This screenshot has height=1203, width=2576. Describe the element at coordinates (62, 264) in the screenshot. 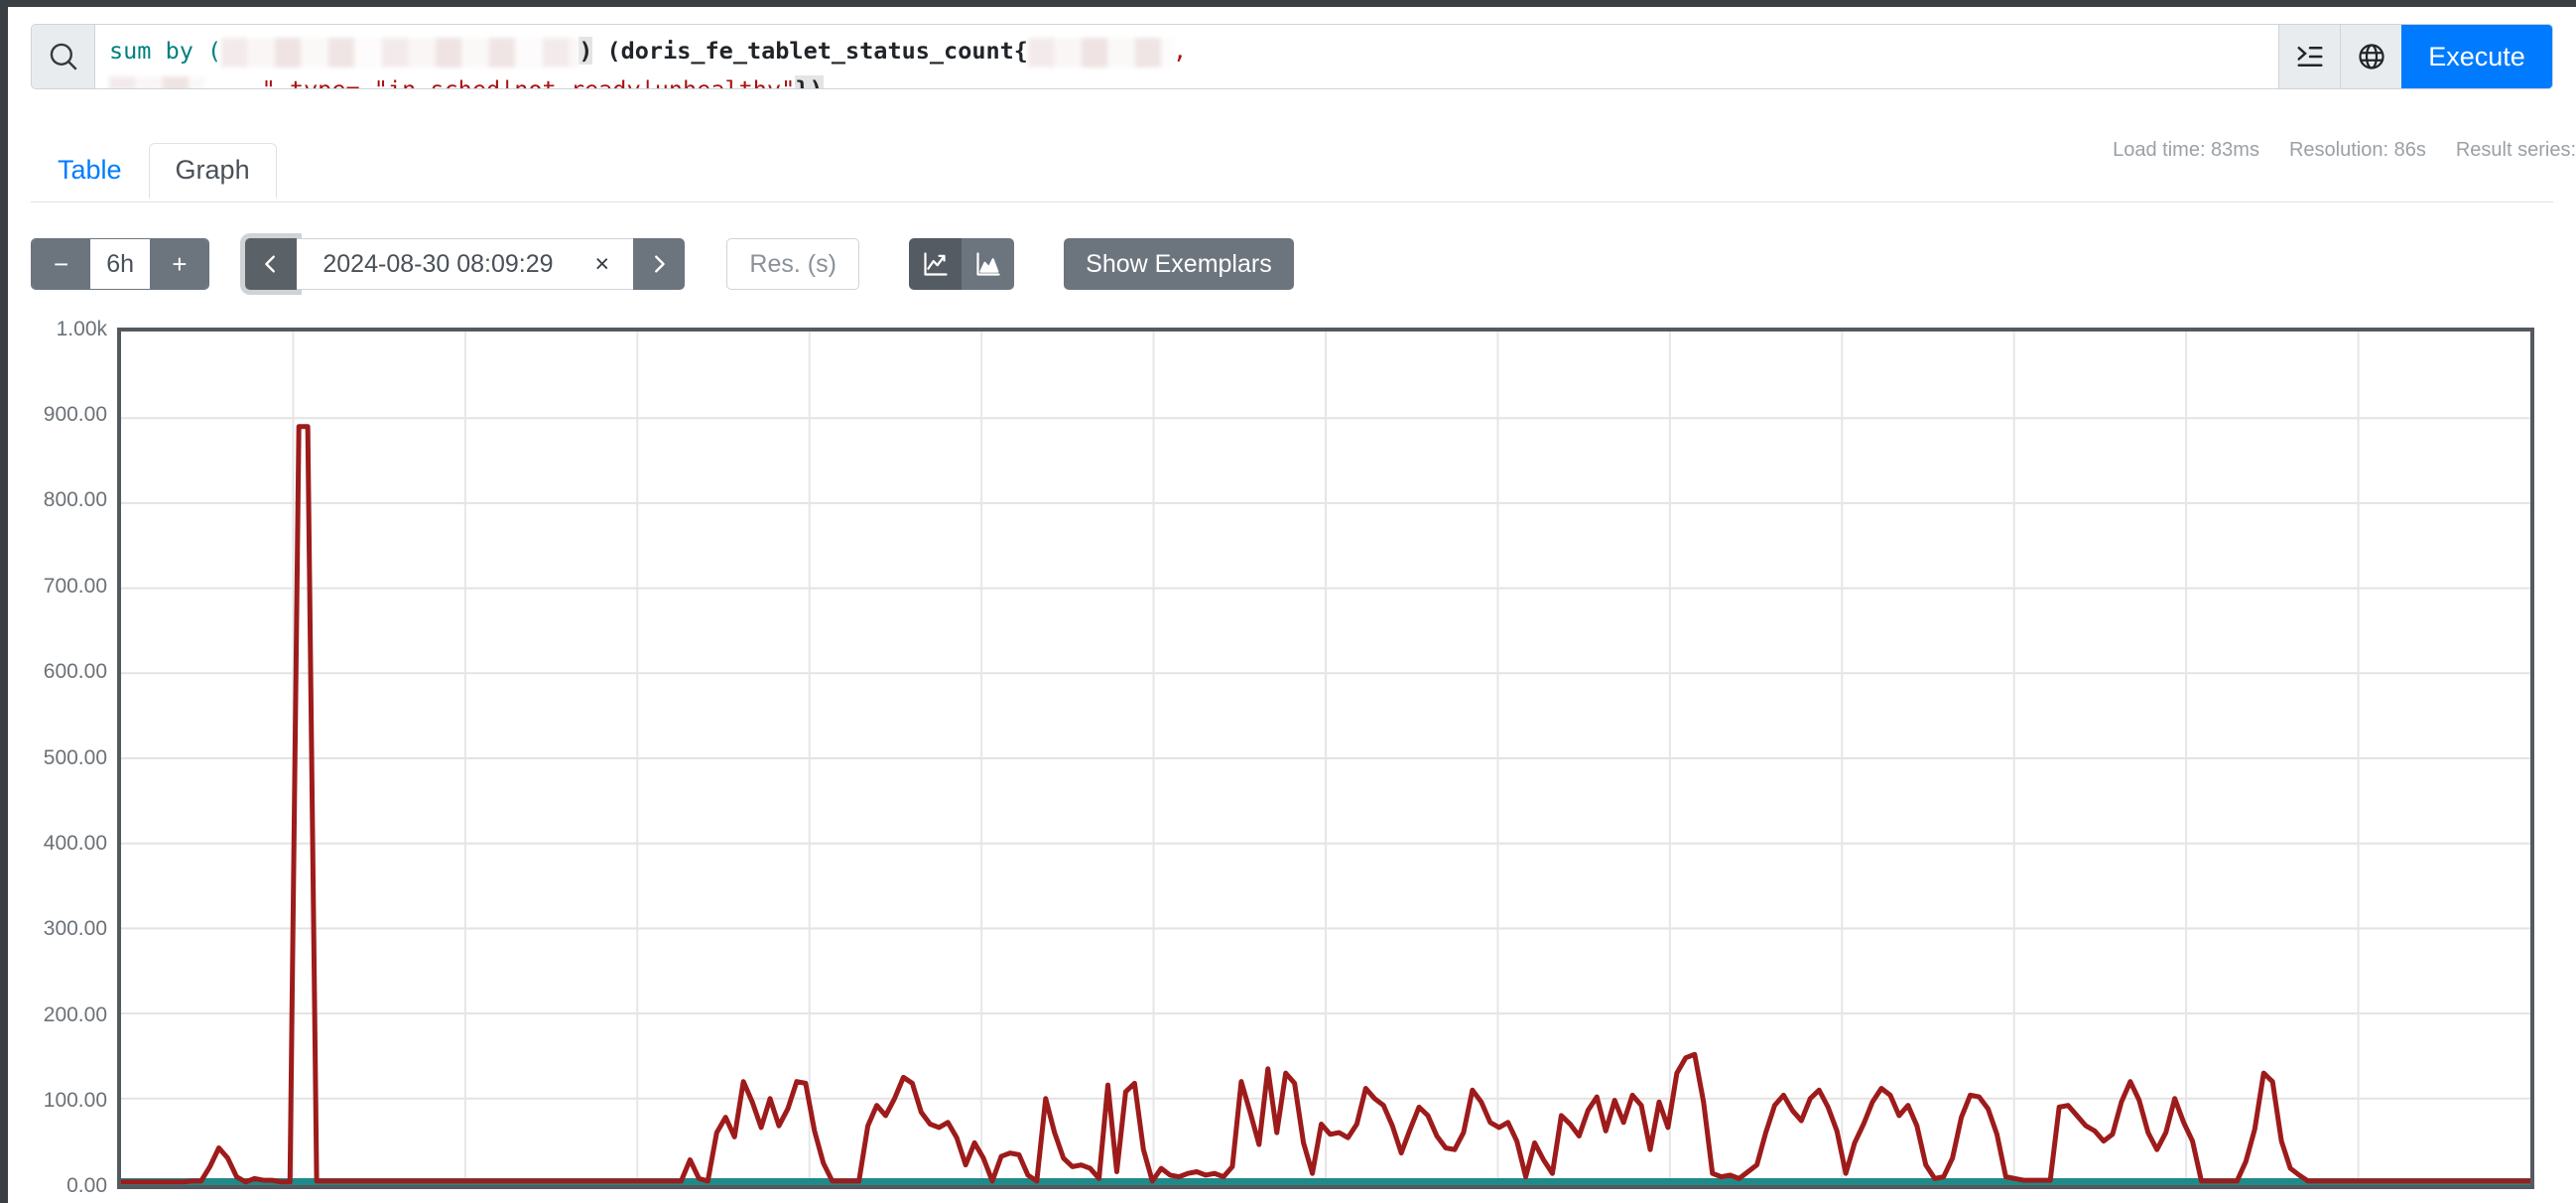

I see `range-decrease-button: −` at that location.